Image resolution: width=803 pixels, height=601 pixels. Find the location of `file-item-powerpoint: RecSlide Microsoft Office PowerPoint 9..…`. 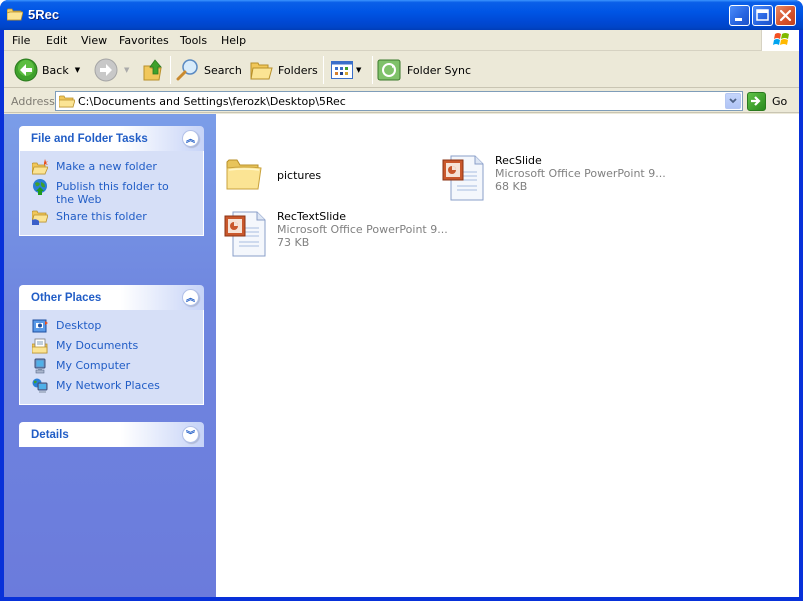

file-item-powerpoint: RecSlide Microsoft Office PowerPoint 9..… is located at coordinates (553, 178).